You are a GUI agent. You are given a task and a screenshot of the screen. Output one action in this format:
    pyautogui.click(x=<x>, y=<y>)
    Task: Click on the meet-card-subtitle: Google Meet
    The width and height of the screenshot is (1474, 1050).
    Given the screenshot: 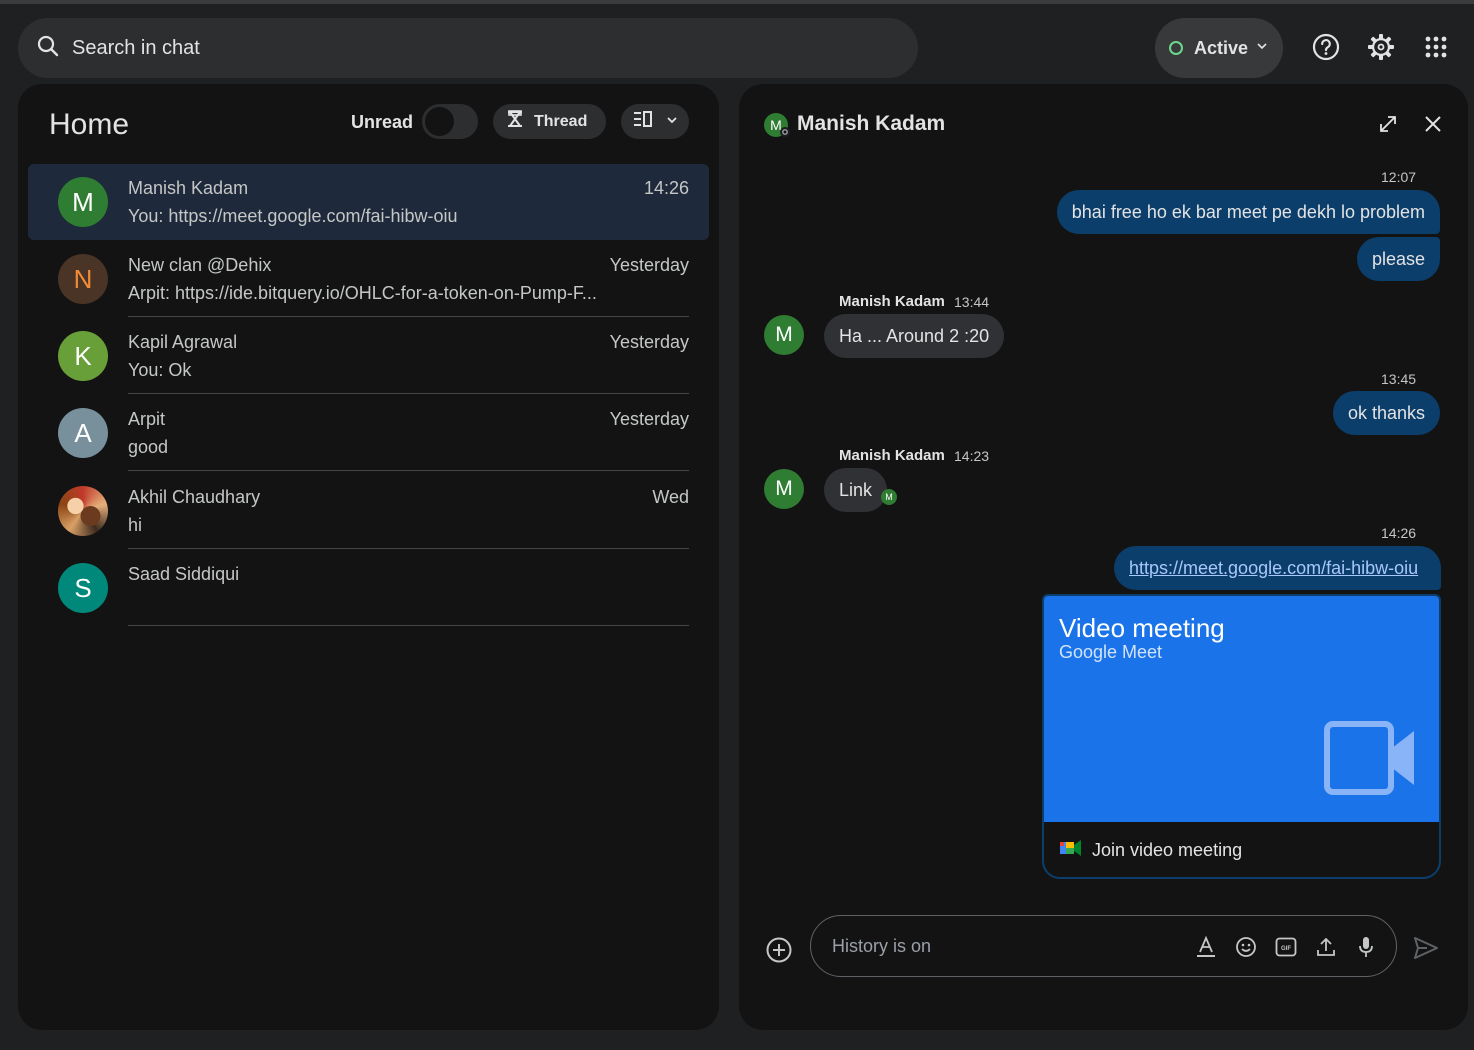 What is the action you would take?
    pyautogui.click(x=1111, y=652)
    